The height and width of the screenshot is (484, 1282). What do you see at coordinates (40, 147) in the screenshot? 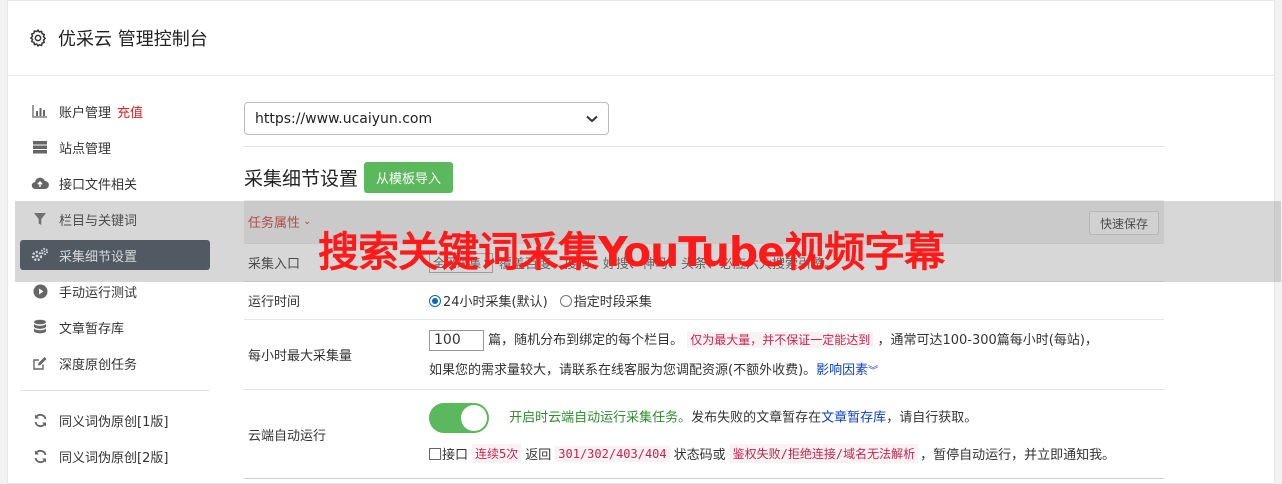
I see `server-icon` at bounding box center [40, 147].